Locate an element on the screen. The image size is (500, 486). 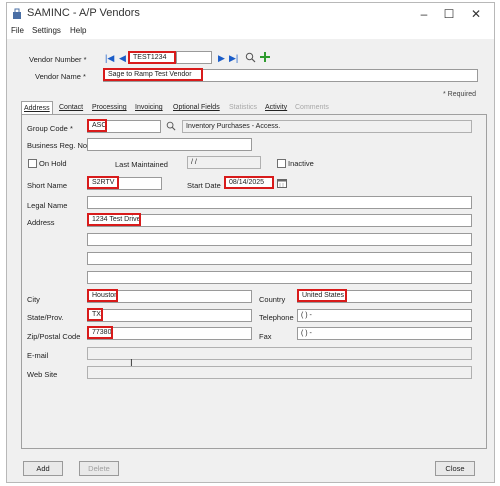
window-title: SAMINC - A/P Vendors is located at coordinates (83, 13).